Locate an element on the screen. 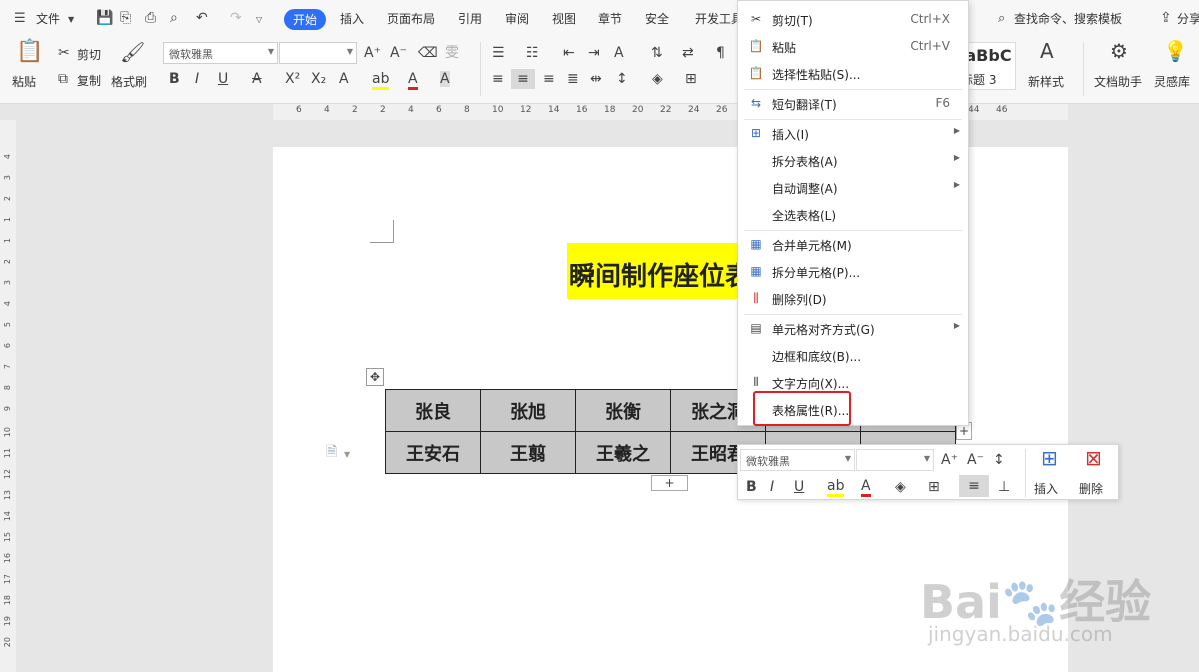 This screenshot has width=1199, height=672. font-name-select: 微软雅黑 ▼ is located at coordinates (220, 53).